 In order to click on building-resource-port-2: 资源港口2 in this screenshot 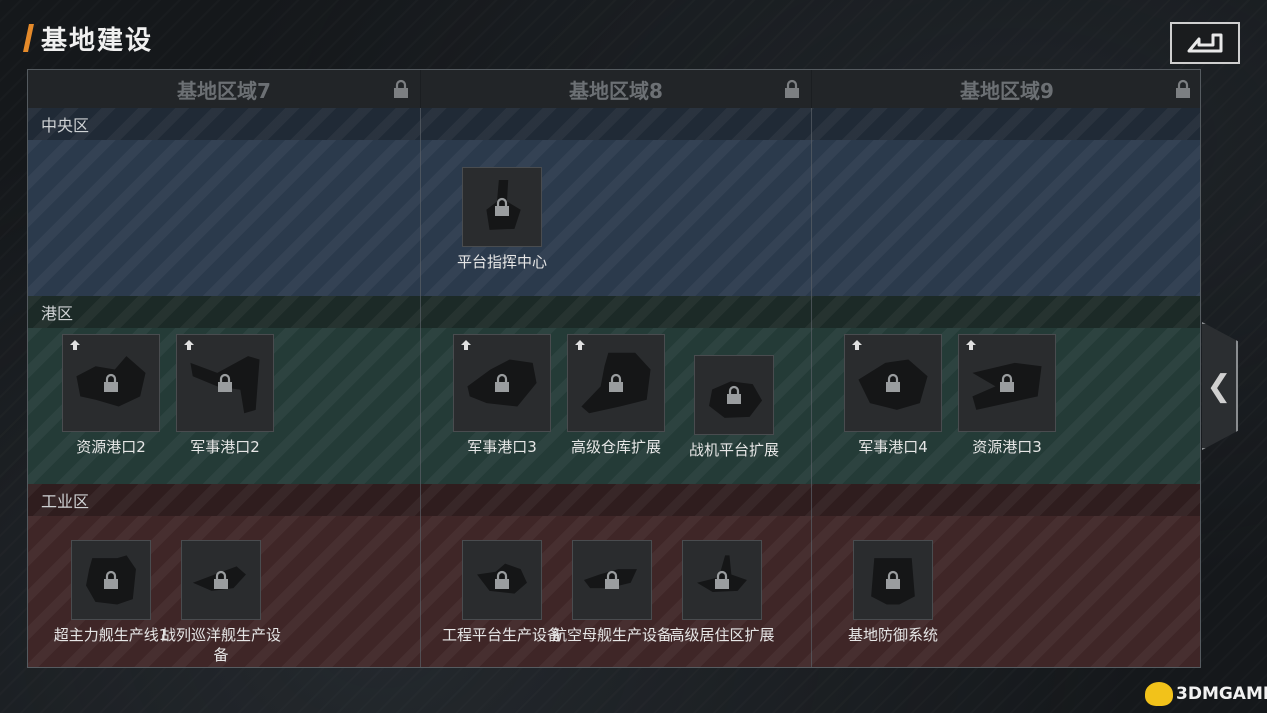, I will do `click(111, 395)`.